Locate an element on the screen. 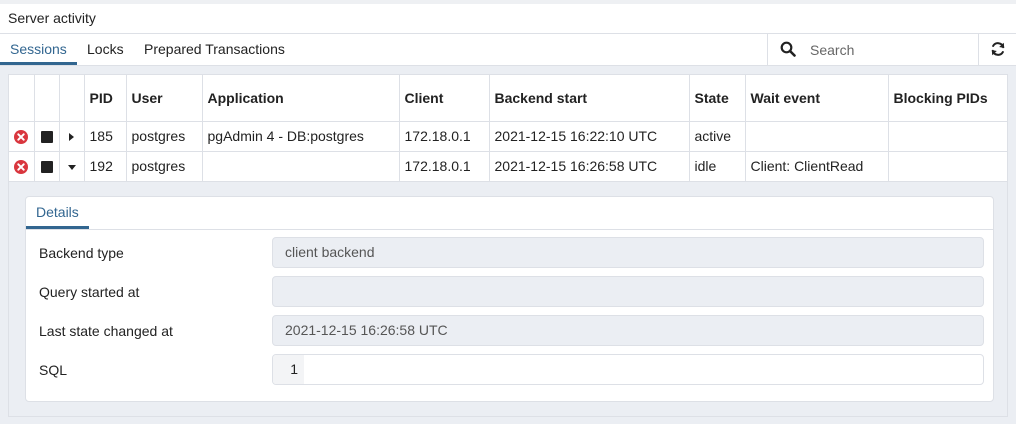 This screenshot has width=1016, height=424. sql-label: SQL is located at coordinates (53, 370).